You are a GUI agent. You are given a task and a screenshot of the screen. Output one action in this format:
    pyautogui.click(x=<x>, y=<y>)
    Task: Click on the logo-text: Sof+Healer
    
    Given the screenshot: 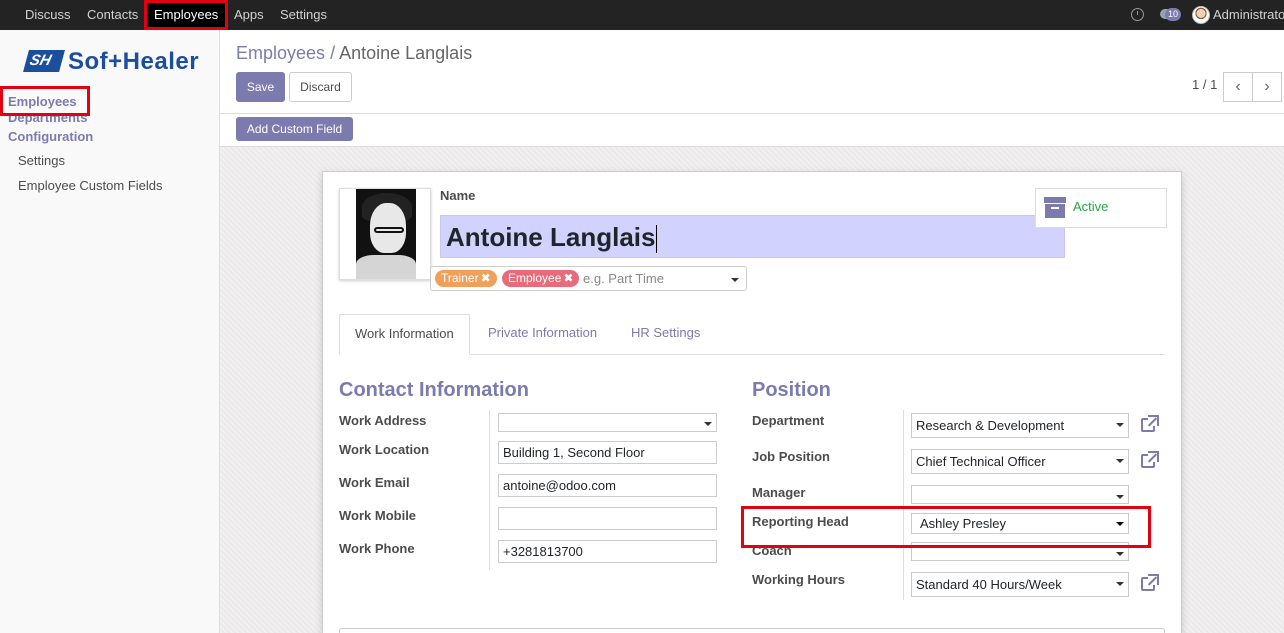 What is the action you would take?
    pyautogui.click(x=134, y=61)
    